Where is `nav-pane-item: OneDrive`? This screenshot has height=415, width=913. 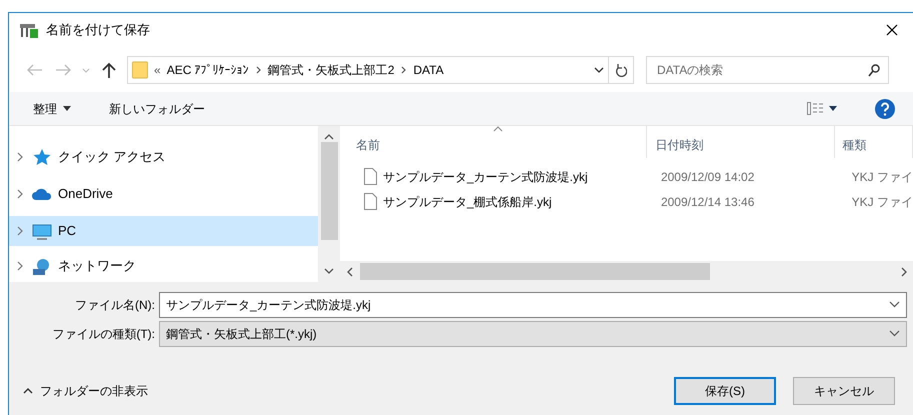 nav-pane-item: OneDrive is located at coordinates (163, 194).